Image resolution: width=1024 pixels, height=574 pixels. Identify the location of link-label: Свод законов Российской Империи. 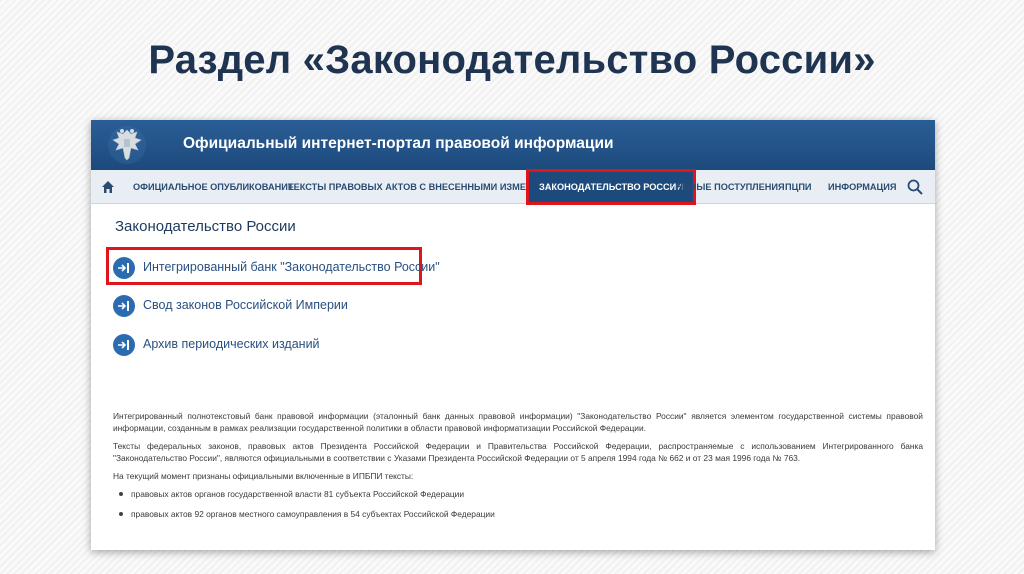
(245, 305).